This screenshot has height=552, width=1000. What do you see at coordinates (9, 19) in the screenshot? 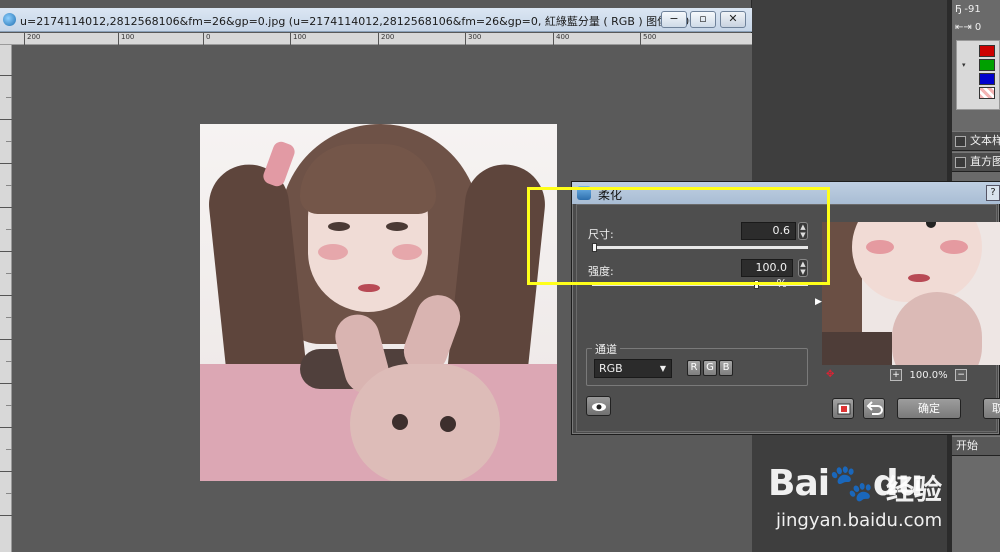
I see `app-icon` at bounding box center [9, 19].